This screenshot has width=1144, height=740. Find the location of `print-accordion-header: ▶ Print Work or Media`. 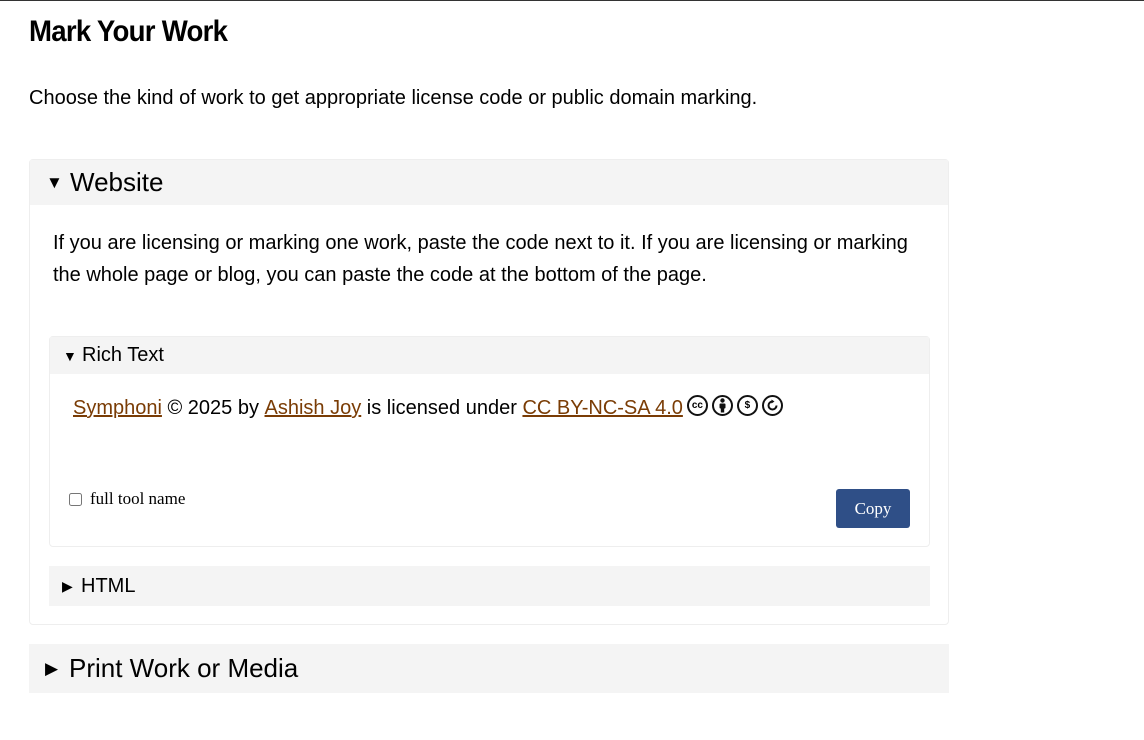

print-accordion-header: ▶ Print Work or Media is located at coordinates (489, 668).